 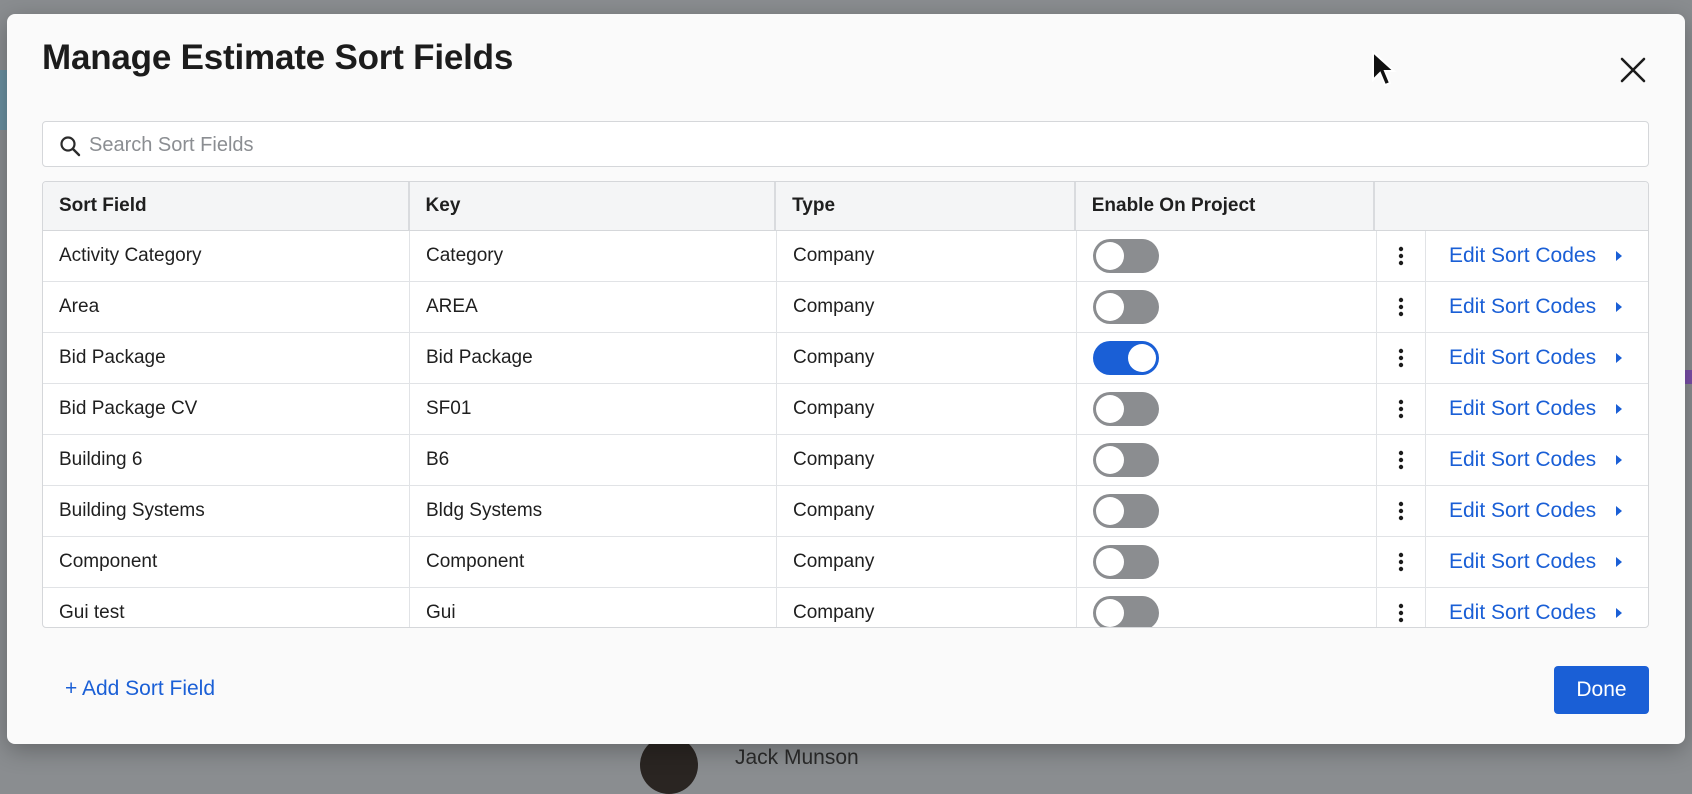 I want to click on search-input, so click(x=859, y=145).